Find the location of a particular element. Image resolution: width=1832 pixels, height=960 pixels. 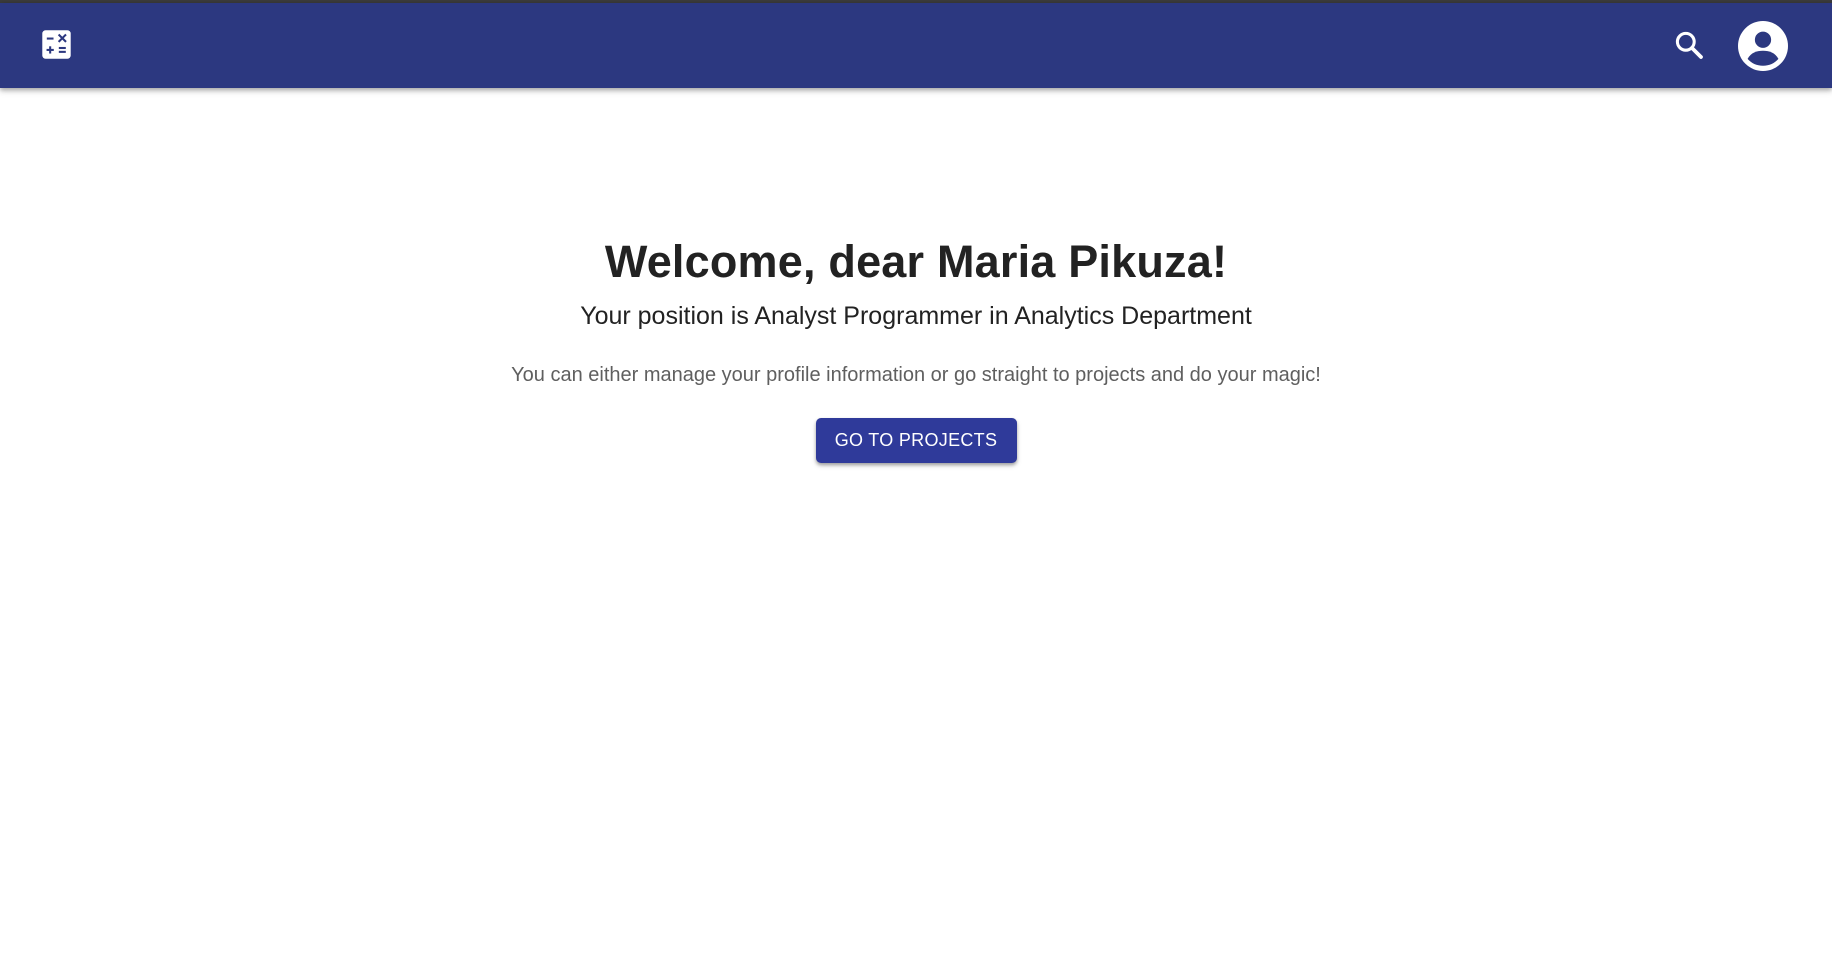

app-bar is located at coordinates (916, 45).